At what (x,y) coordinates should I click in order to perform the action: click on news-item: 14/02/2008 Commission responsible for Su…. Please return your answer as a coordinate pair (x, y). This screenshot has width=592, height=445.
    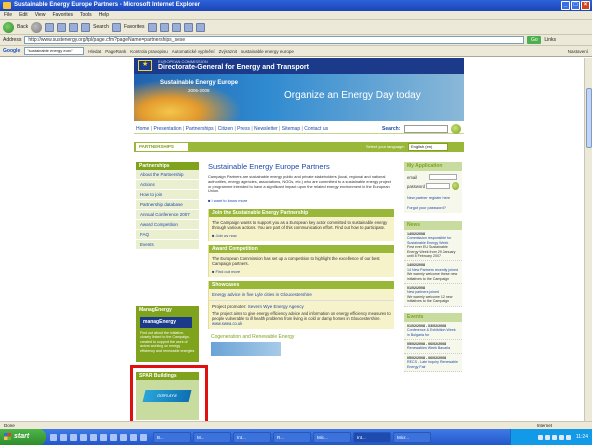
    Looking at the image, I should click on (433, 246).